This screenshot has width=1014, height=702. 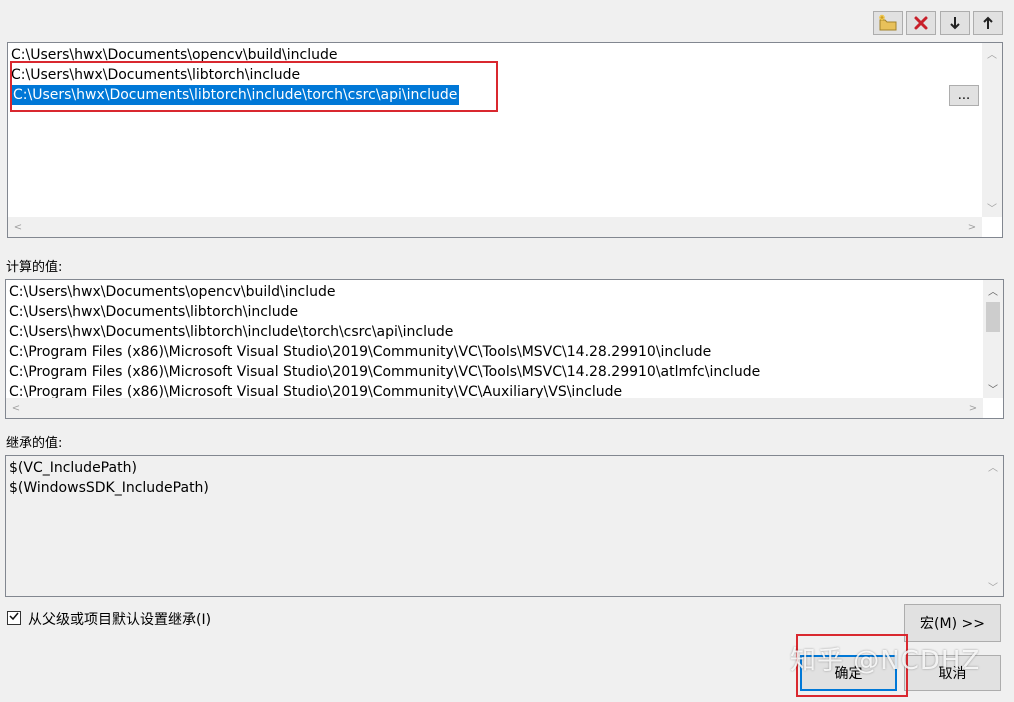 I want to click on macros-button: 宏(M) >>, so click(x=952, y=623).